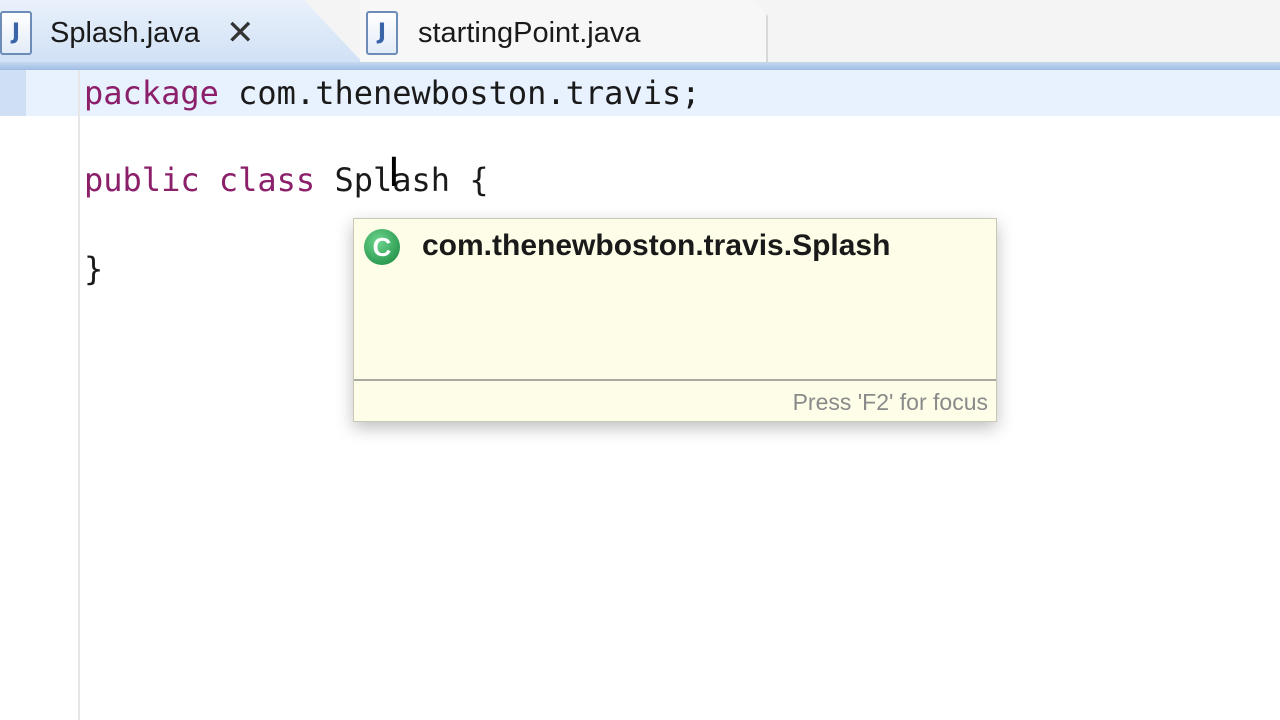  Describe the element at coordinates (151, 93) in the screenshot. I see `keyword-package: package` at that location.